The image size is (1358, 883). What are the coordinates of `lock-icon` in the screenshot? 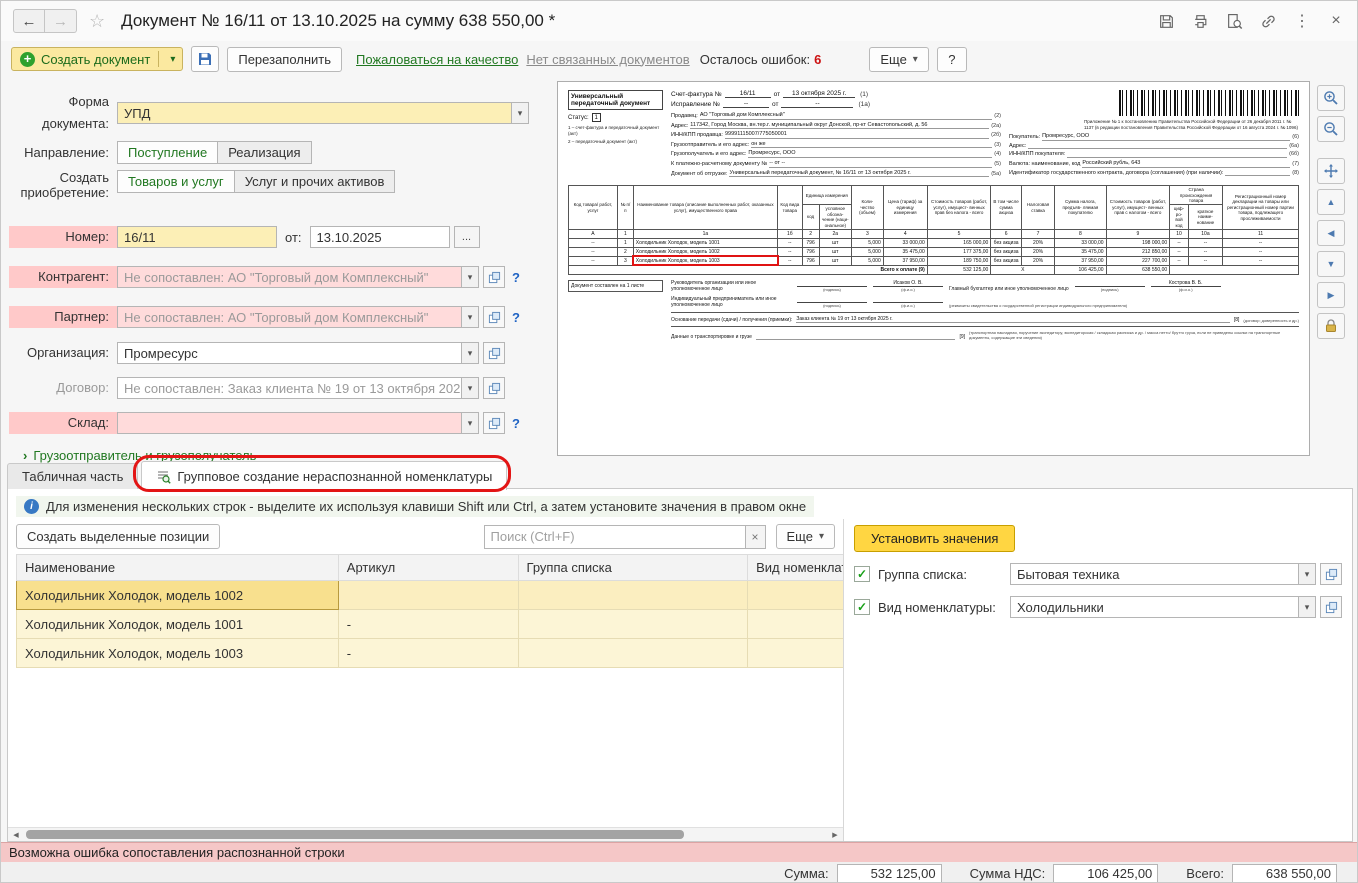 It's located at (1331, 326).